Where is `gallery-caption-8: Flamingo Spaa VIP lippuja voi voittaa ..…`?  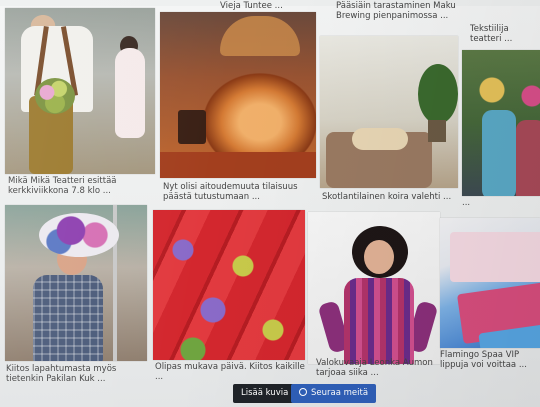 gallery-caption-8: Flamingo Spaa VIP lippuja voi voittaa ..… is located at coordinates (490, 361).